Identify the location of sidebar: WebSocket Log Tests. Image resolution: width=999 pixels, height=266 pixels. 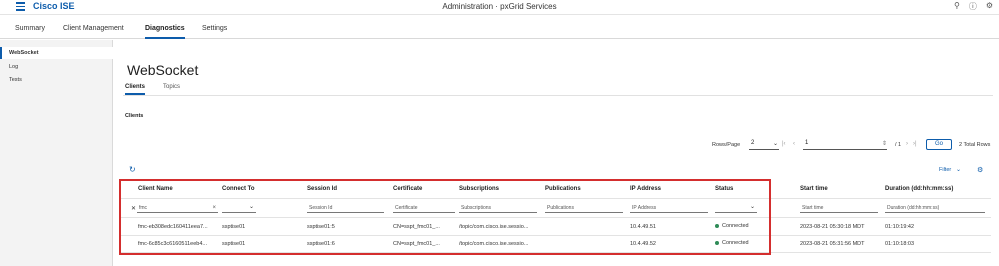
(56, 153).